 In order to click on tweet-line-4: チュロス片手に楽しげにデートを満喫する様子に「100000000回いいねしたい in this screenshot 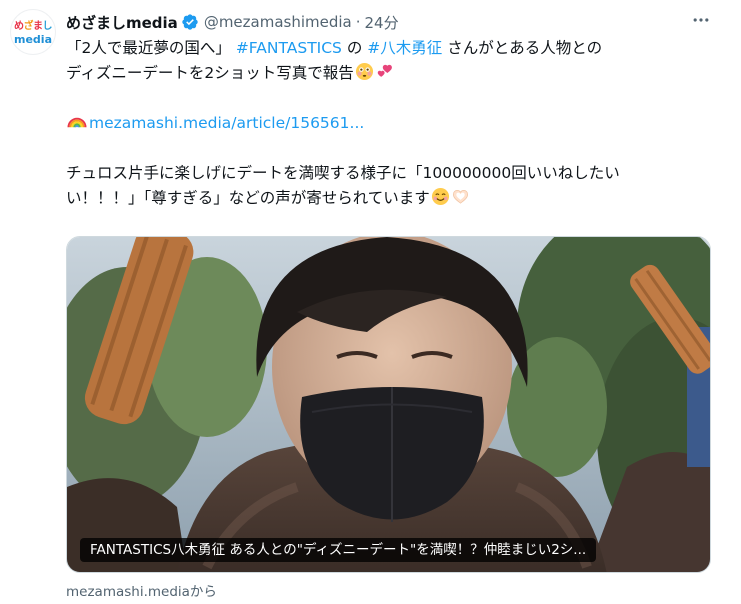, I will do `click(396, 173)`.